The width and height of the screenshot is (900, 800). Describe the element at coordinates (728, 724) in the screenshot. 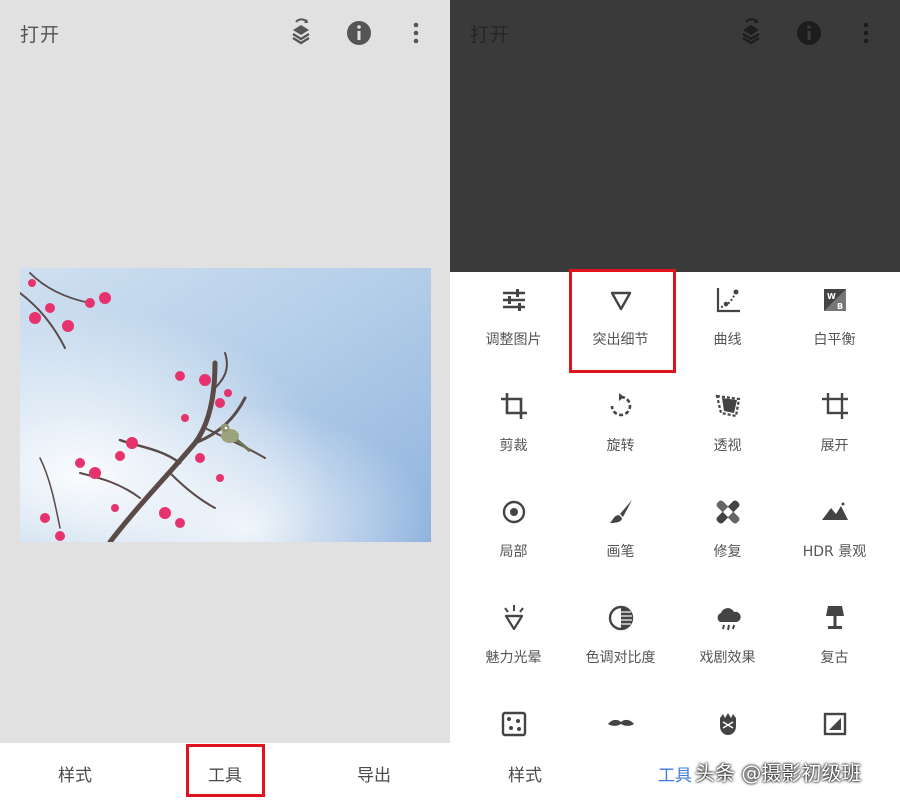

I see `grunge-icon` at that location.